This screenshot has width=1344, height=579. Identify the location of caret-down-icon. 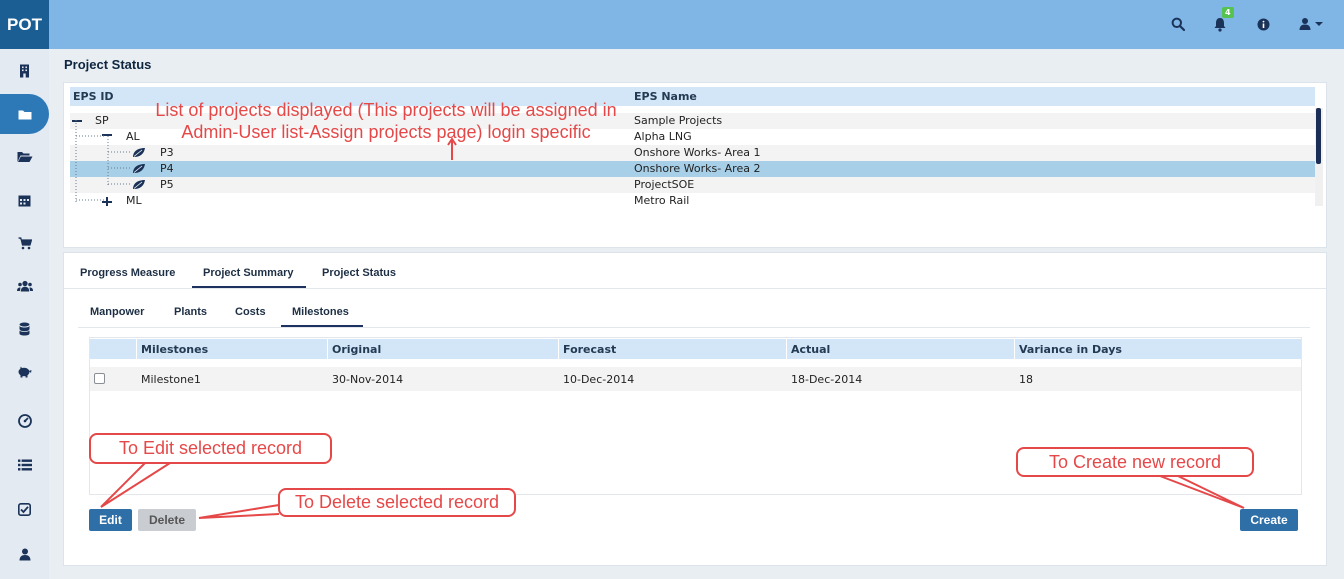
(1319, 24).